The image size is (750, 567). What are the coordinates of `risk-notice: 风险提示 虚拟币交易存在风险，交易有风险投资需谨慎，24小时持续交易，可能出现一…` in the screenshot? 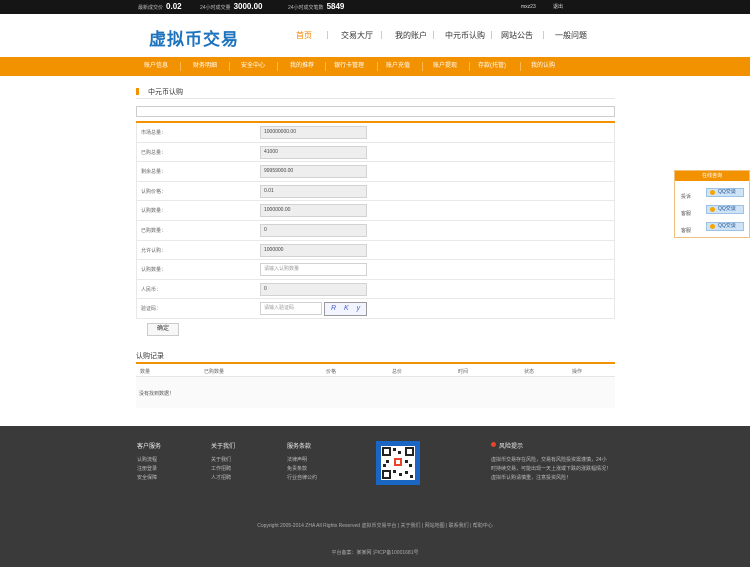 It's located at (551, 462).